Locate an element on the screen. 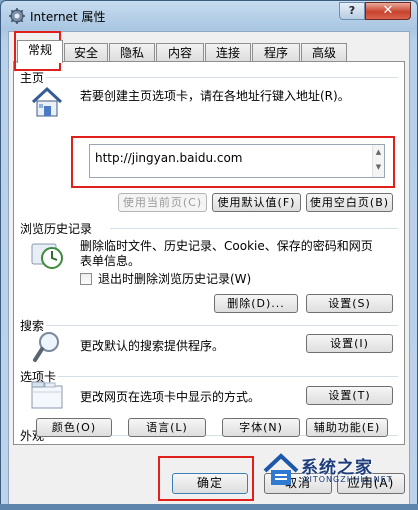 The image size is (418, 510). tabbed-window-icon is located at coordinates (47, 395).